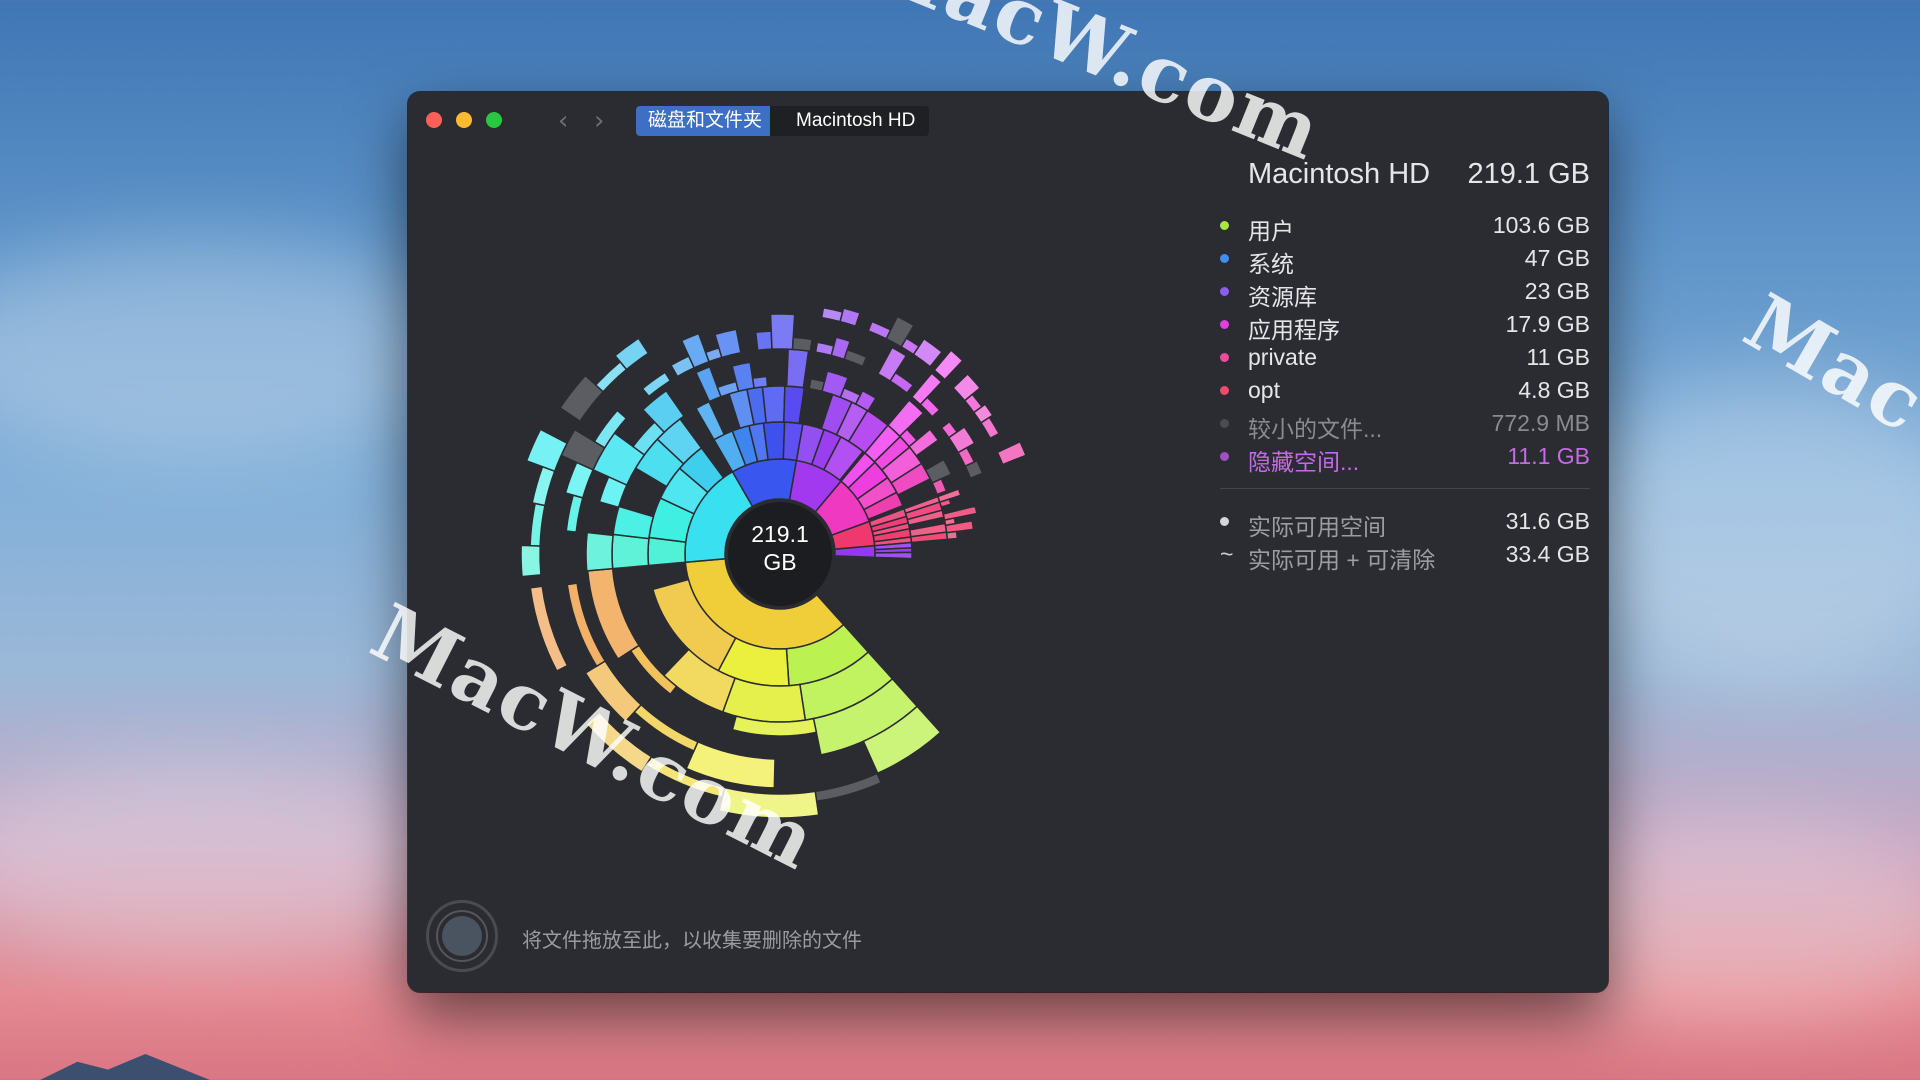 Image resolution: width=1920 pixels, height=1080 pixels. What do you see at coordinates (1405, 390) in the screenshot?
I see `legend-item-opt: opt 4.8 GB` at bounding box center [1405, 390].